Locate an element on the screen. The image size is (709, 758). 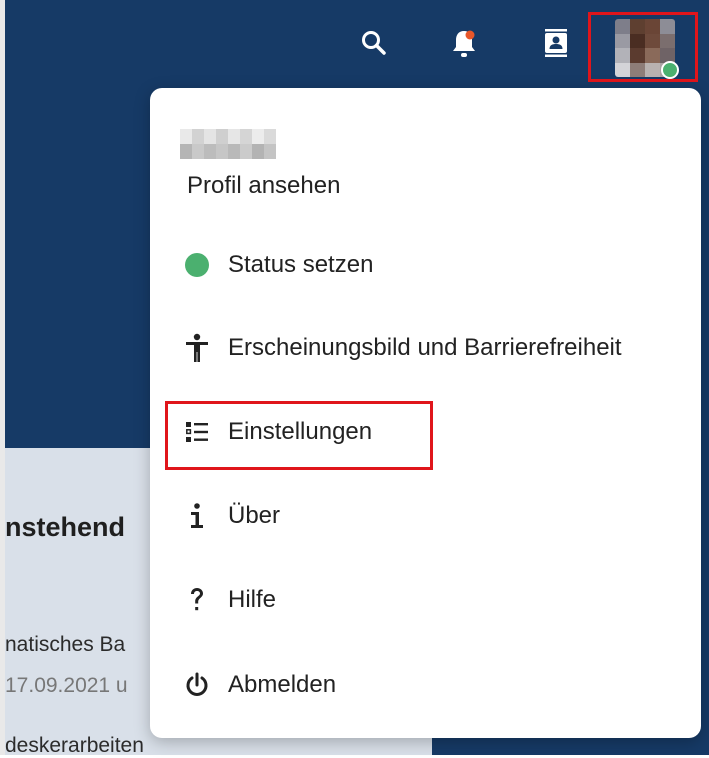
menu-item-settings: Einstellungen is located at coordinates (425, 432).